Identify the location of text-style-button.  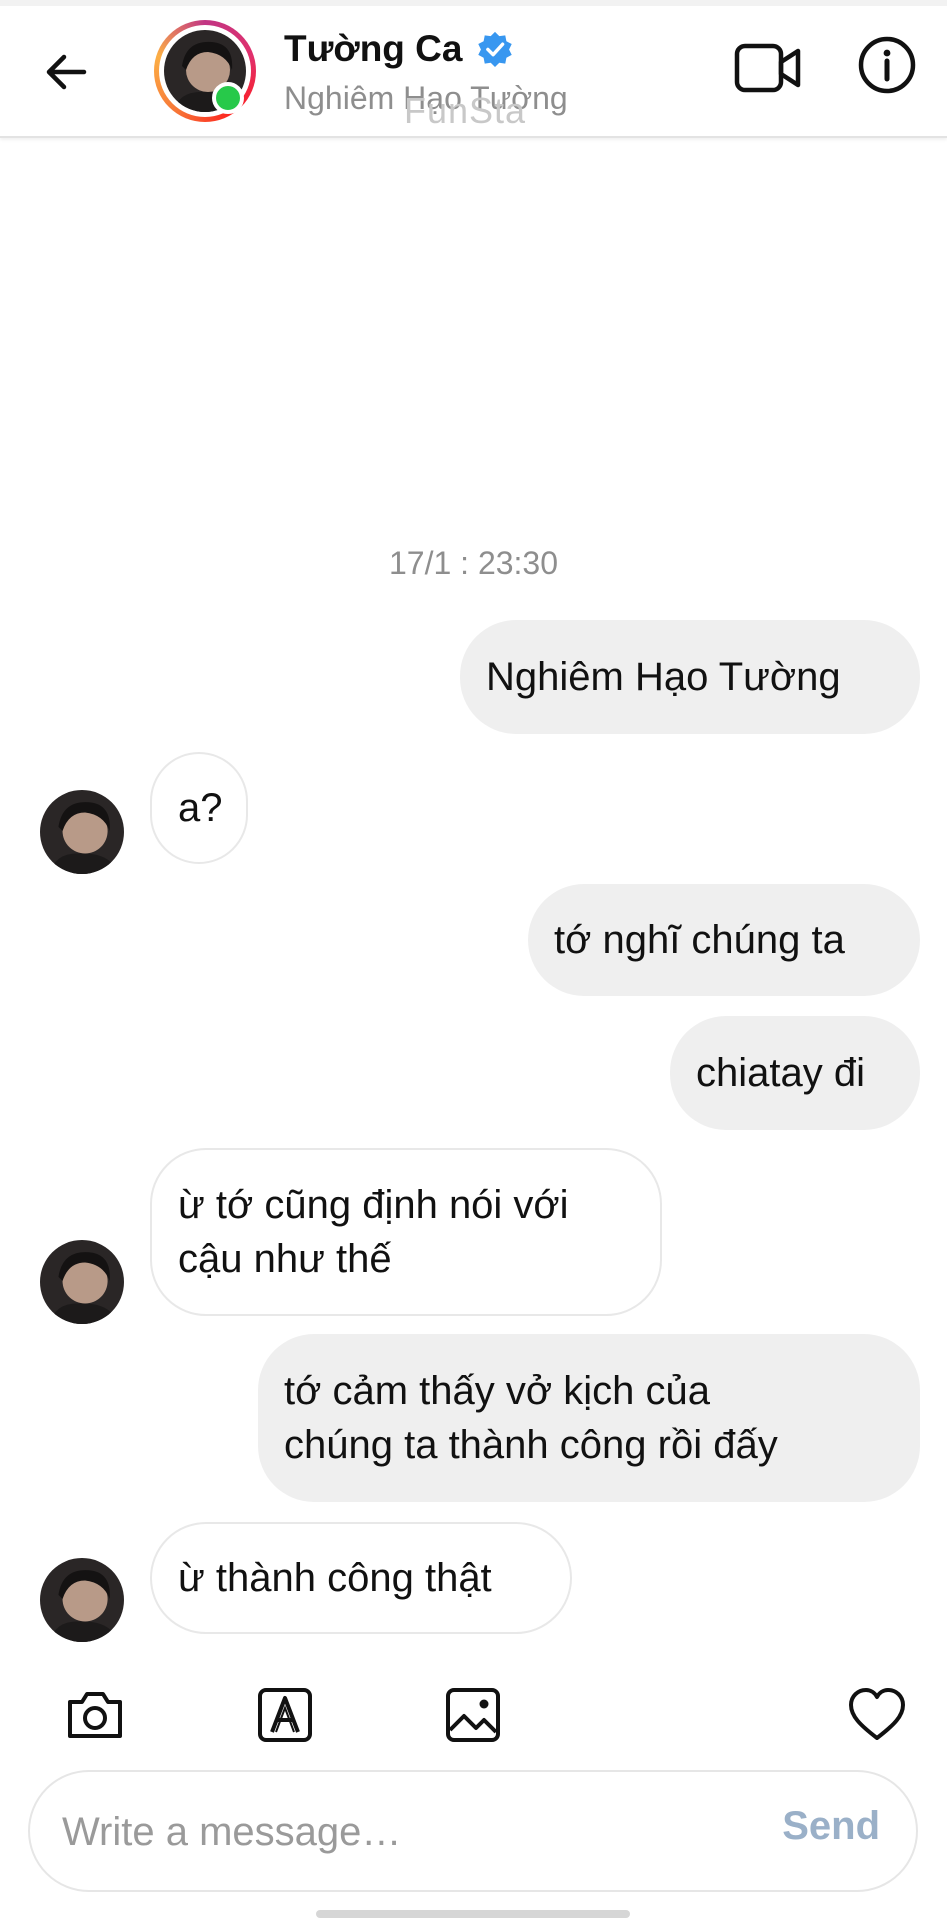
(285, 1715).